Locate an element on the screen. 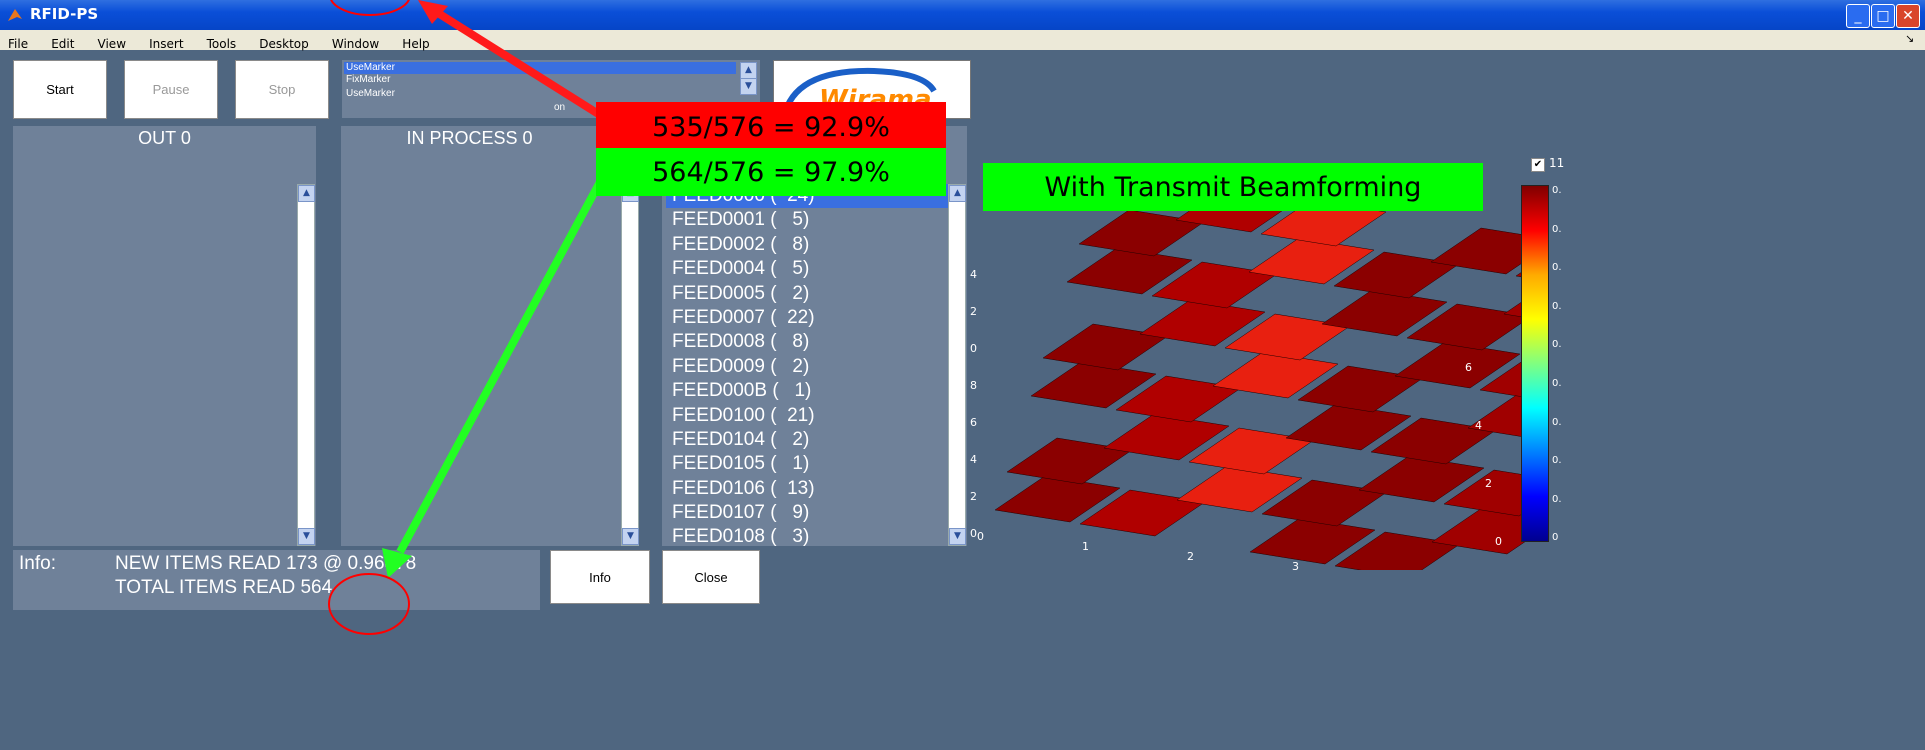 The width and height of the screenshot is (1925, 750). out-scrollbar: ▲ ▼ is located at coordinates (306, 365).